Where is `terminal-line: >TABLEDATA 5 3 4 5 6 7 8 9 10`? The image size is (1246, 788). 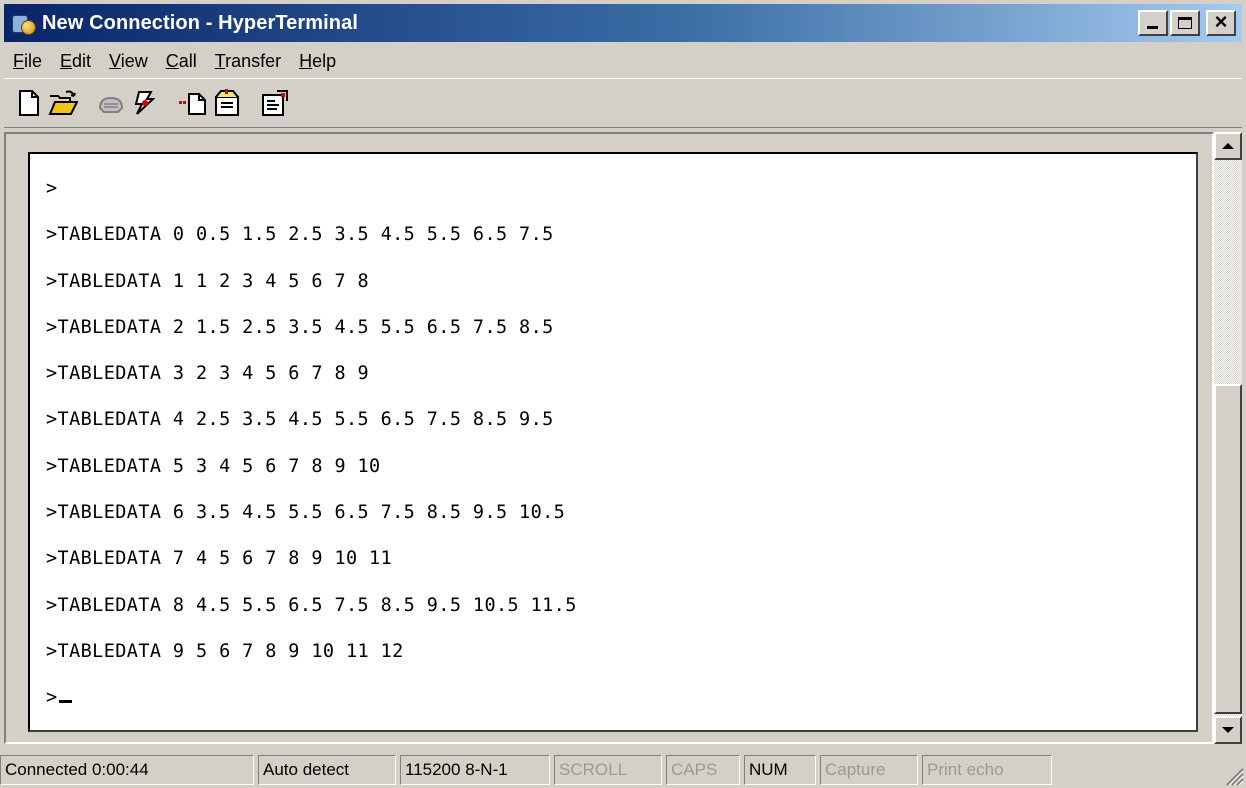
terminal-line: >TABLEDATA 5 3 4 5 6 7 8 9 10 is located at coordinates (213, 466).